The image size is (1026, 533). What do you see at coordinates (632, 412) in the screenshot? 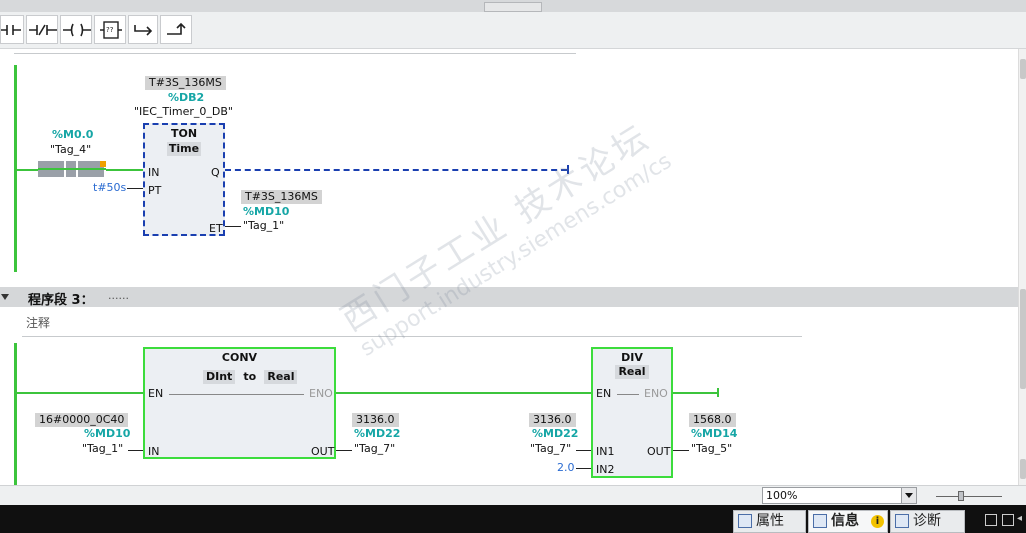
I see `div-box: DIV Real EN ENO IN1 IN2 OUT` at bounding box center [632, 412].